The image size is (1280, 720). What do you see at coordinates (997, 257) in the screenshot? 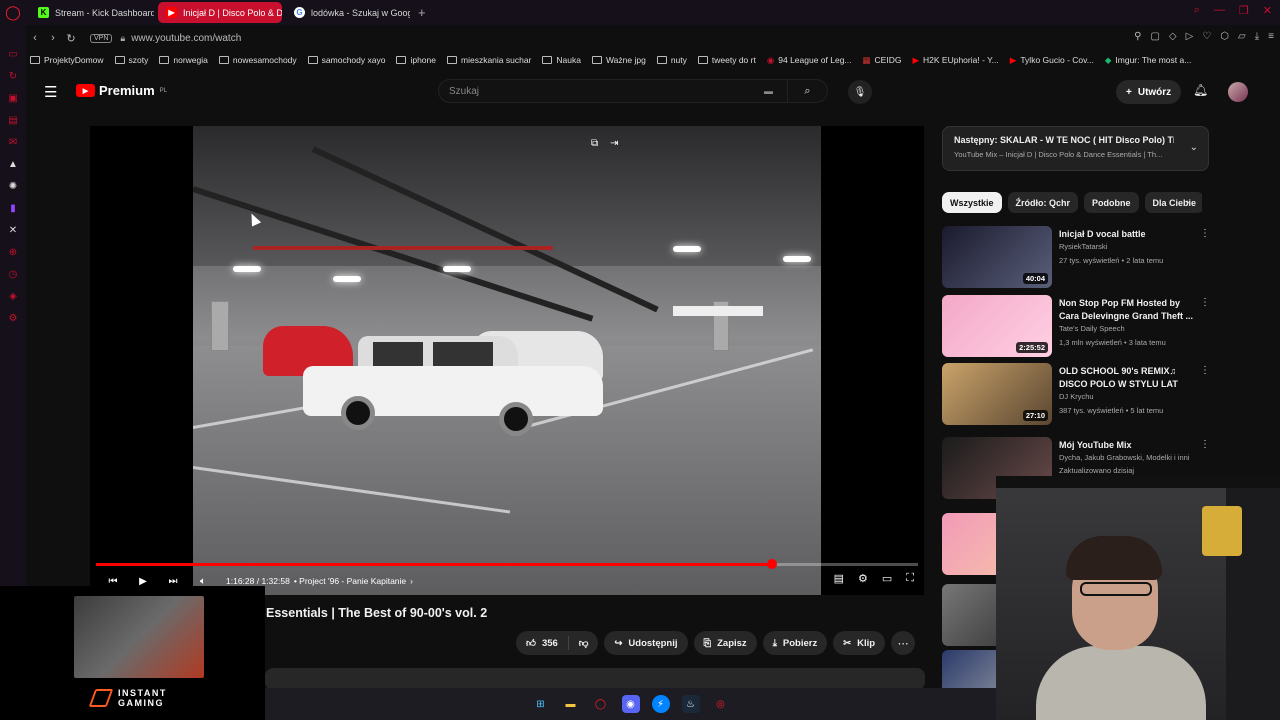
I see `video-thumbnail: 40:04` at bounding box center [997, 257].